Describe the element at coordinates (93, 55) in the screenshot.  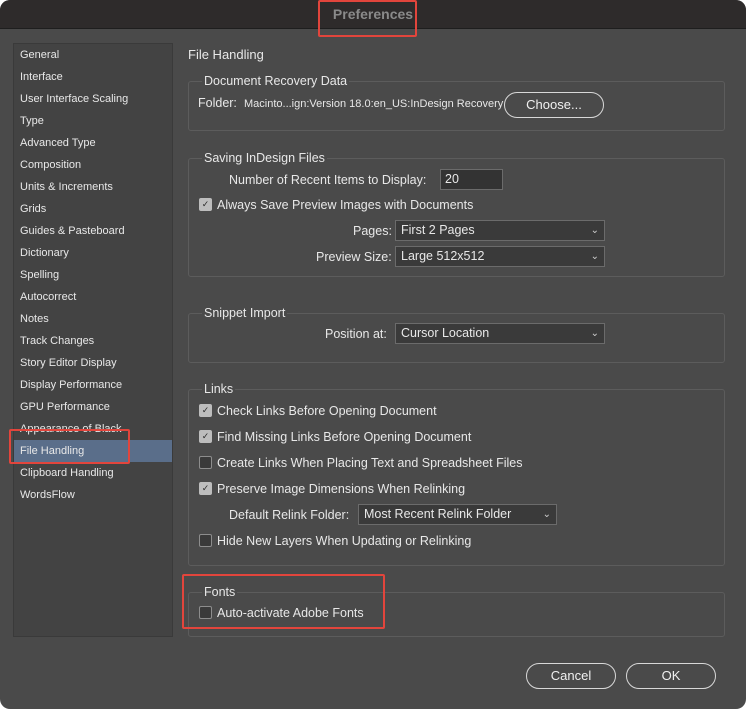
I see `sidebar-item-general: General` at that location.